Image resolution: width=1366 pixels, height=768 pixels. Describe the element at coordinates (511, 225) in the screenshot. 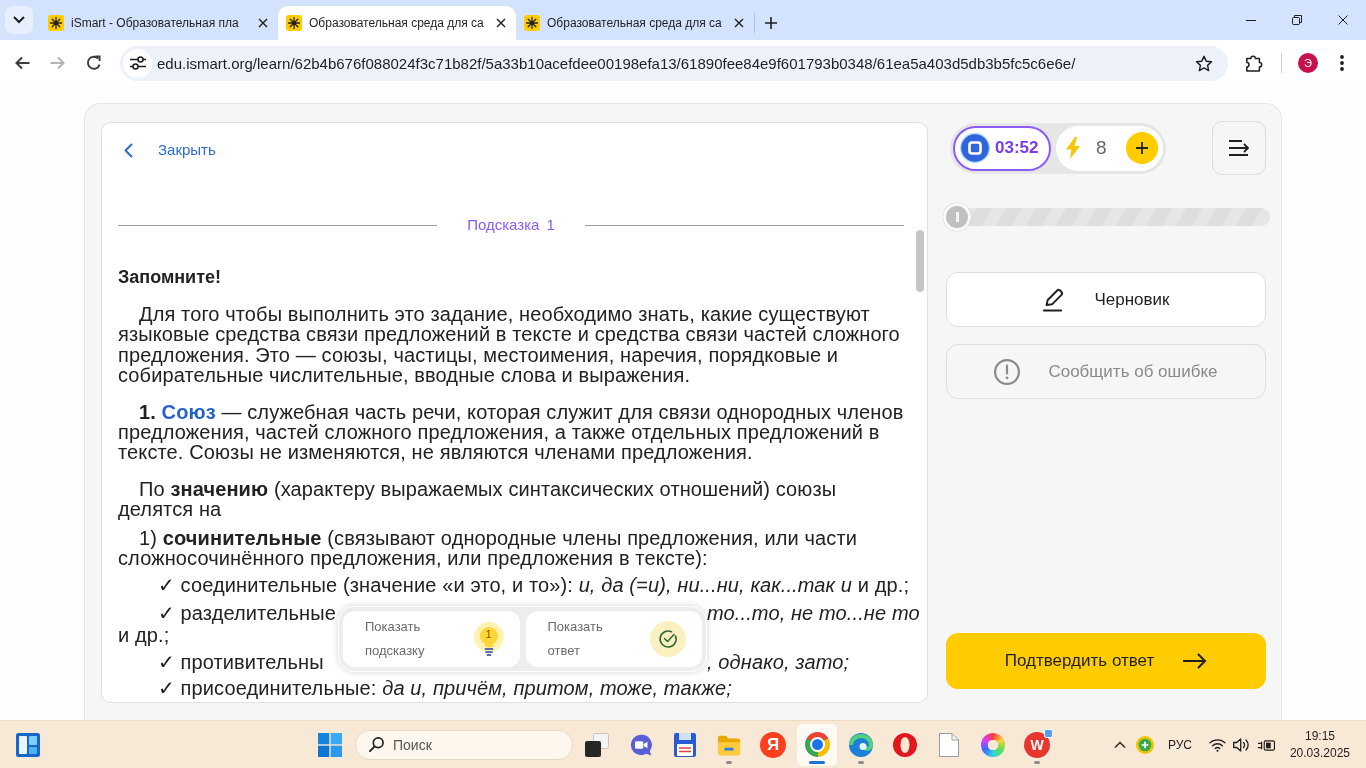

I see `section-title: Подсказка 1` at that location.